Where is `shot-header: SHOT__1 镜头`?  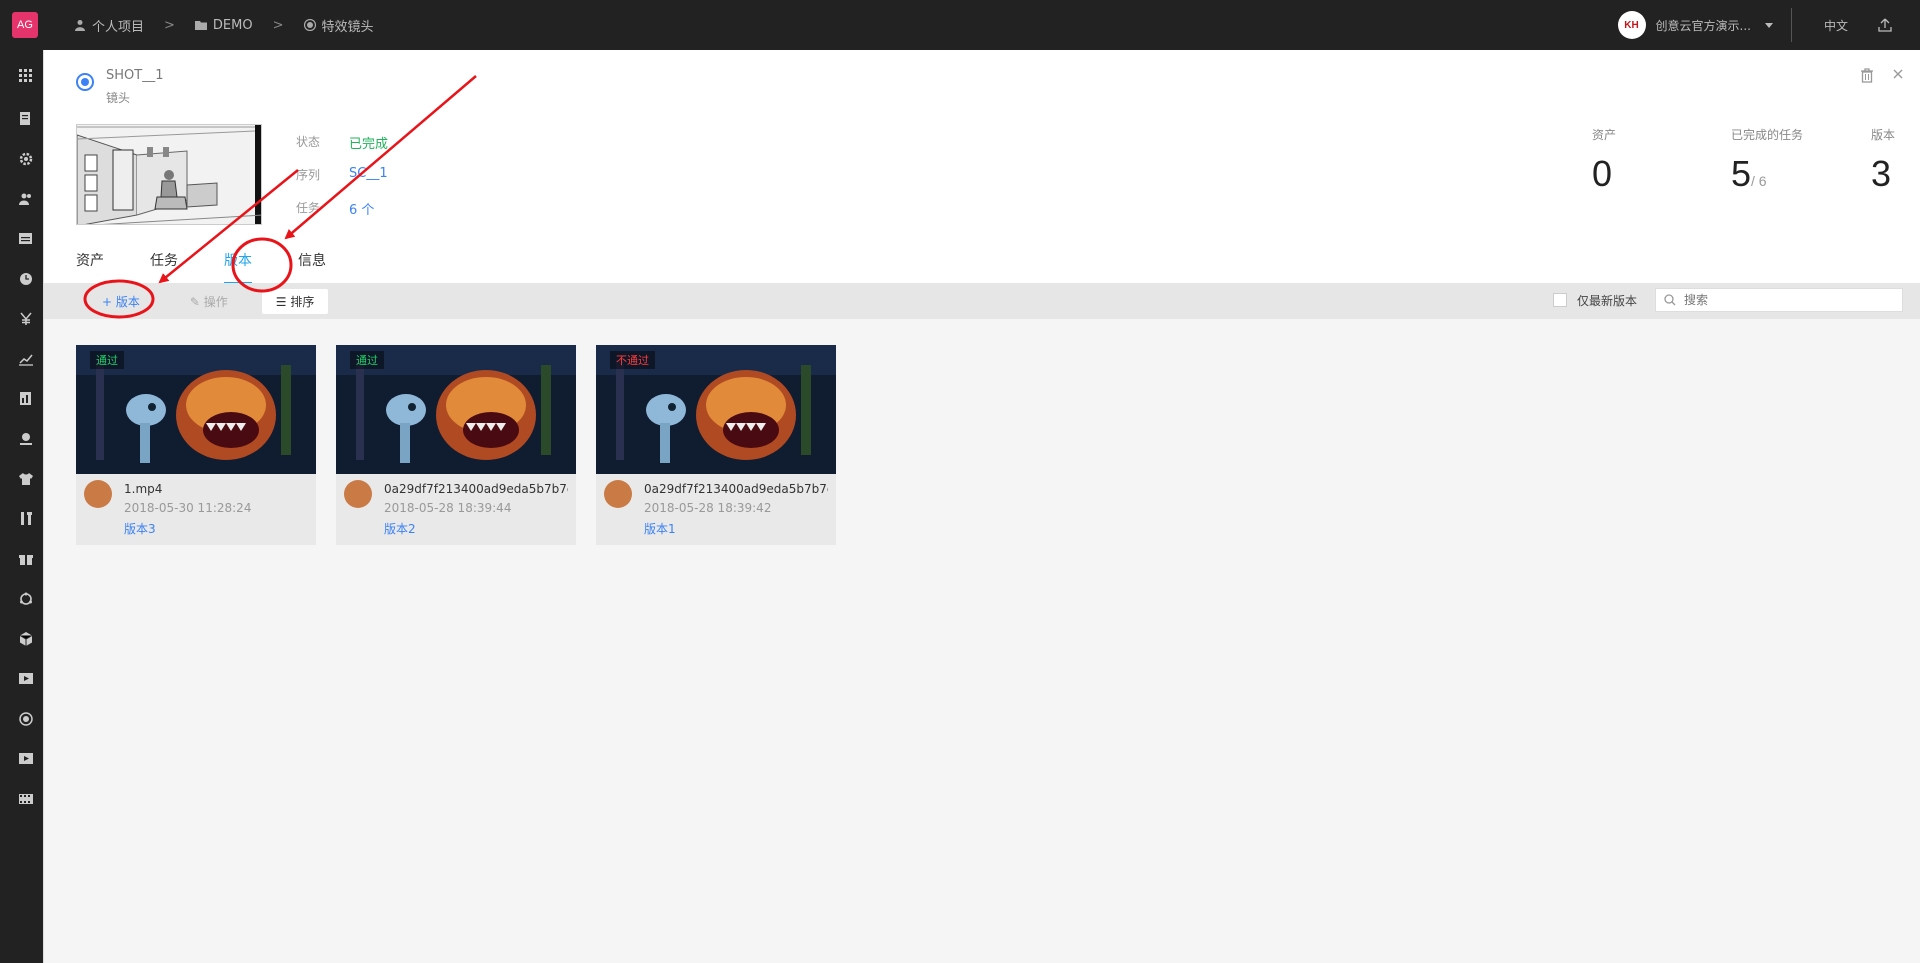
shot-header: SHOT__1 镜头 is located at coordinates (119, 87).